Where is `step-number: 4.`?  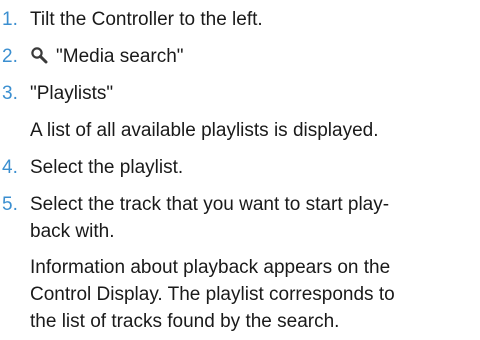 step-number: 4. is located at coordinates (10, 167).